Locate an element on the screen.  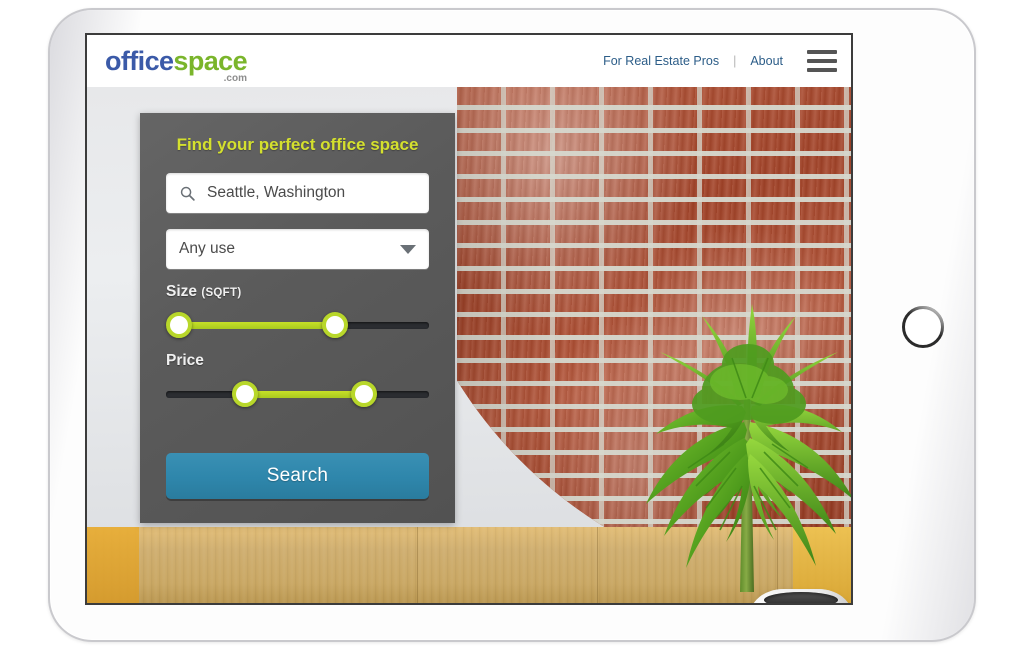
price-slider-group: Price is located at coordinates (297, 379).